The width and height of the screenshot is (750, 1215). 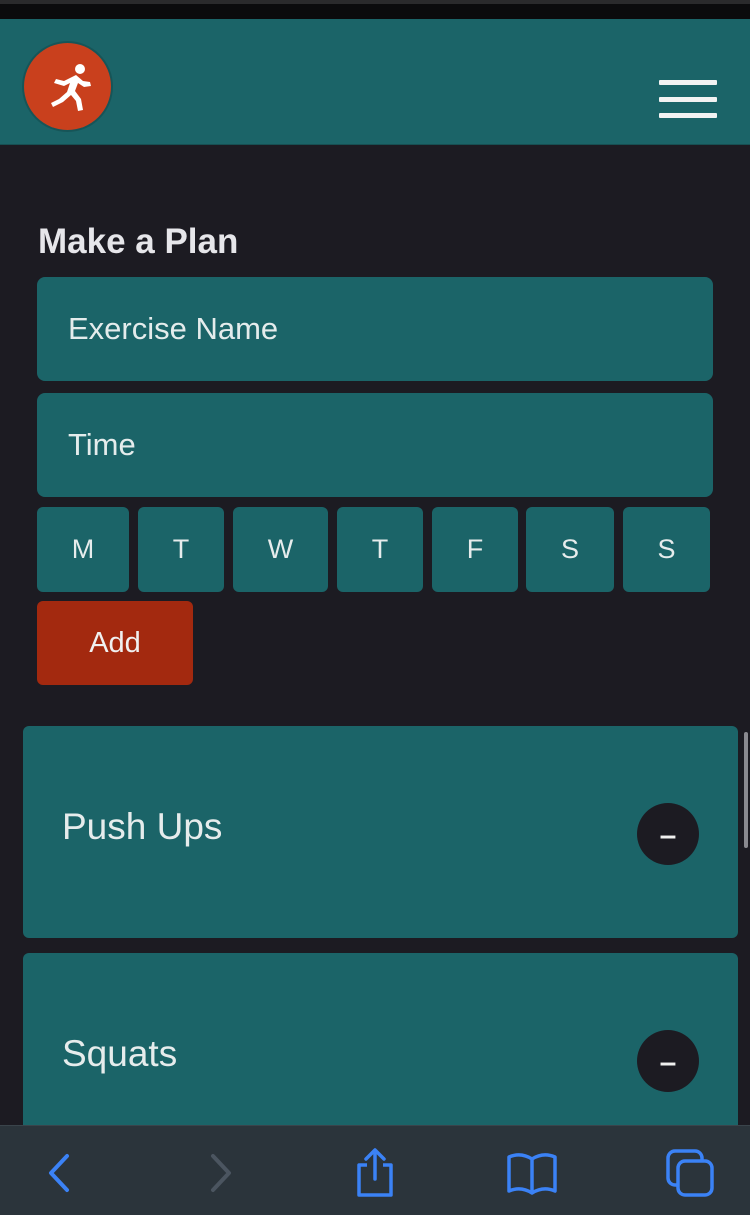 I want to click on browser-toolbar, so click(x=375, y=1170).